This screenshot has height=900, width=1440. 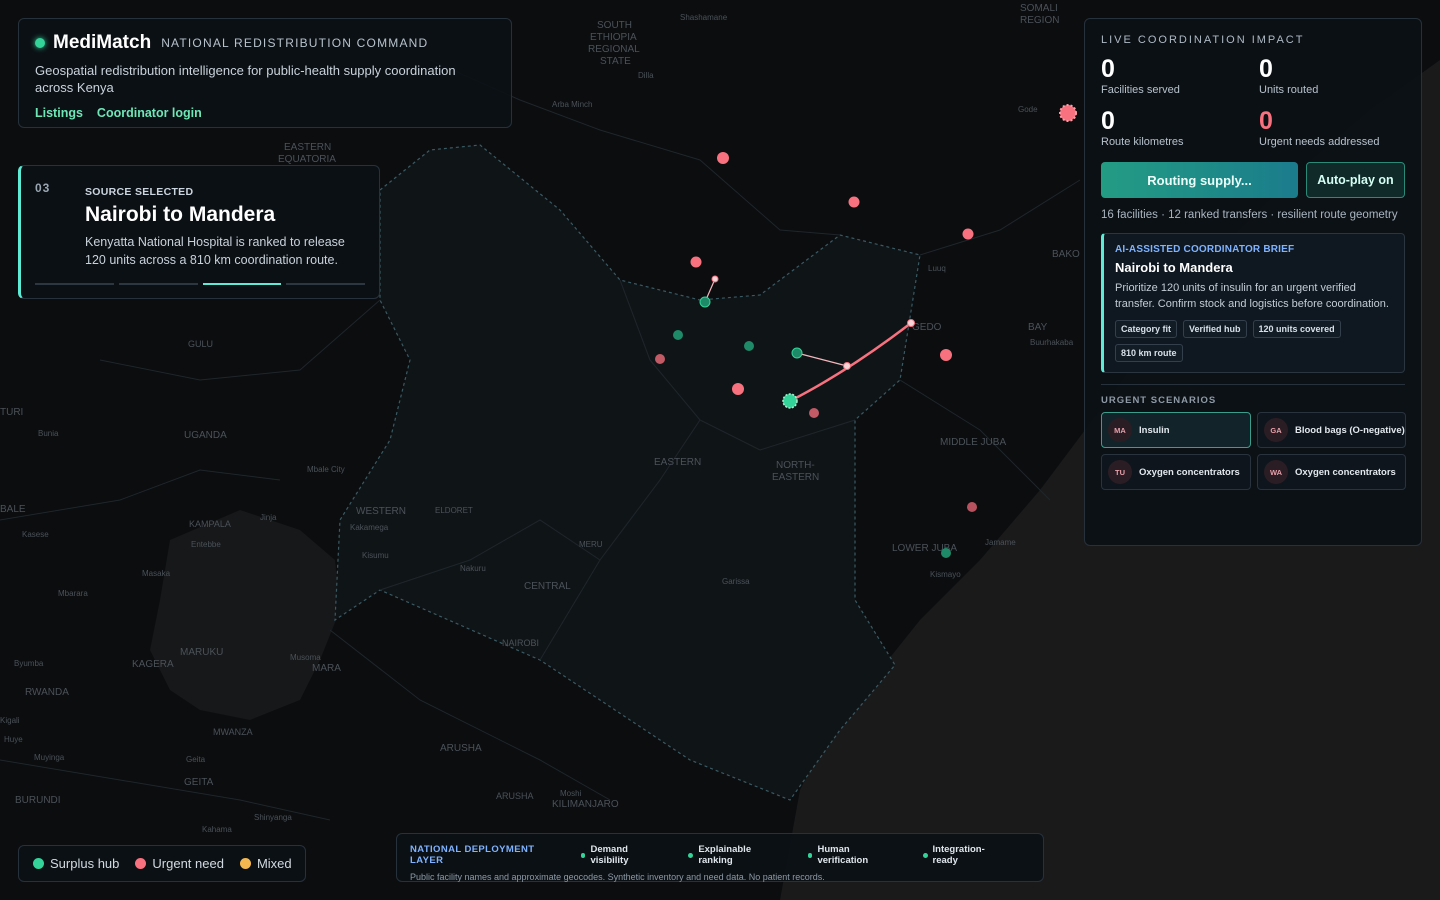 I want to click on svg-text: Dilla, so click(x=646, y=75).